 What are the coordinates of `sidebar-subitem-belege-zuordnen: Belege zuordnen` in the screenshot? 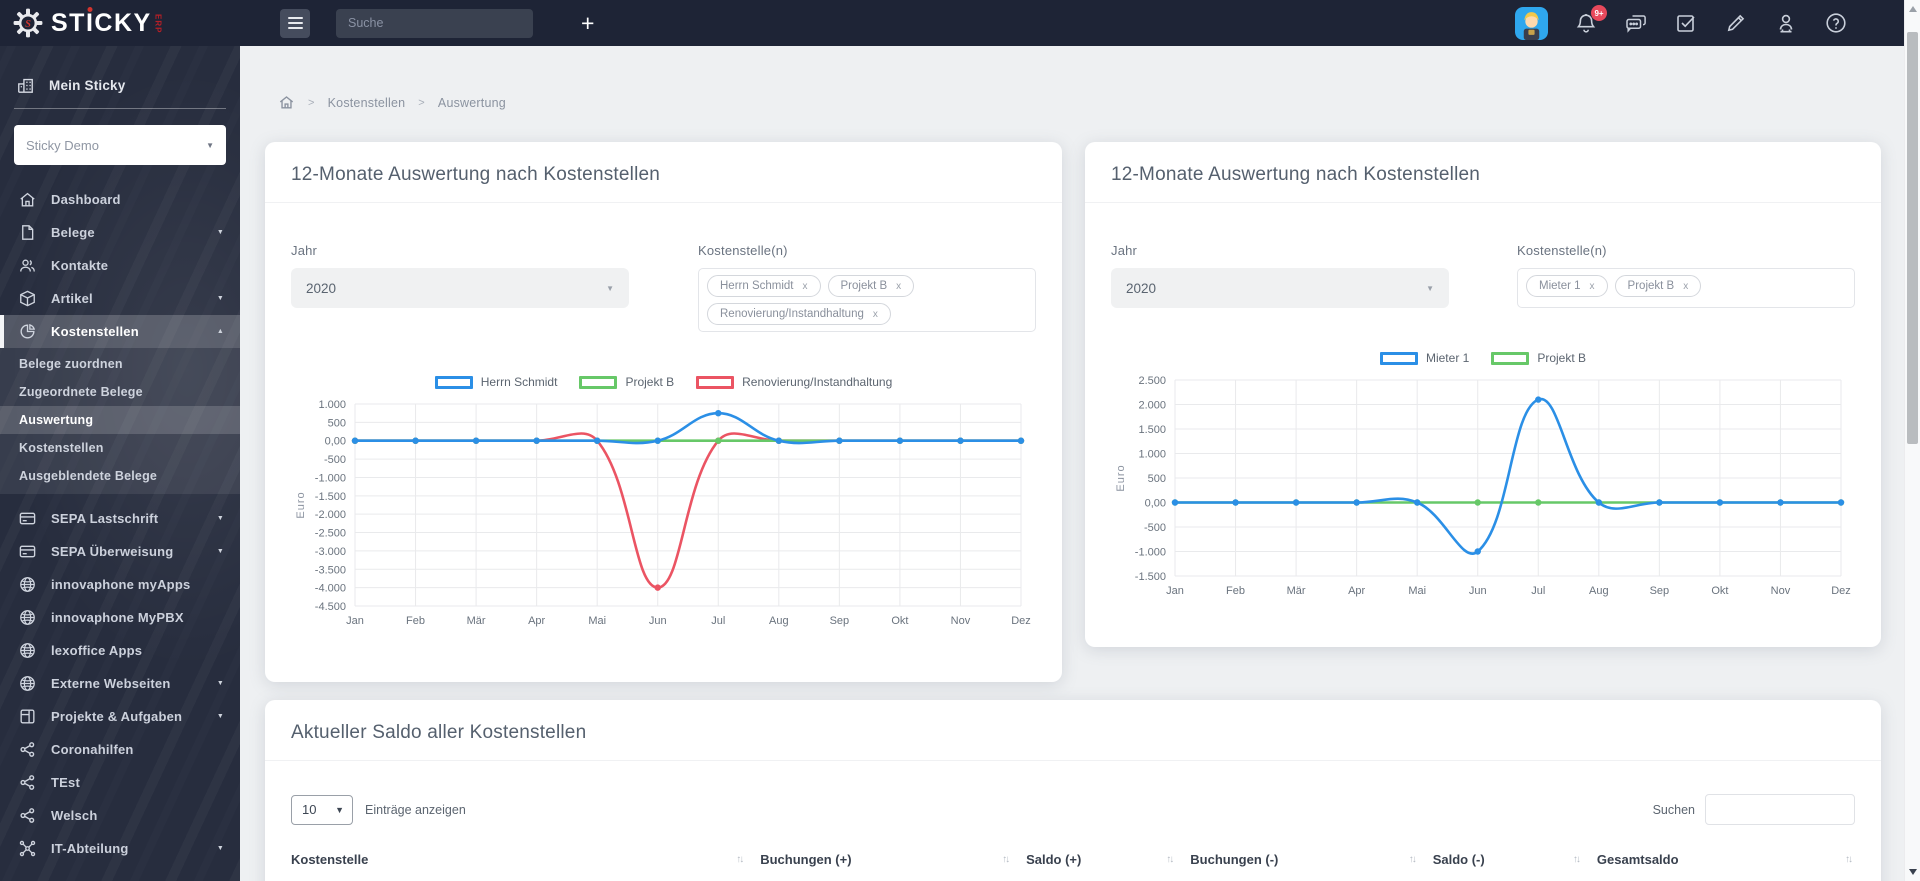 It's located at (120, 364).